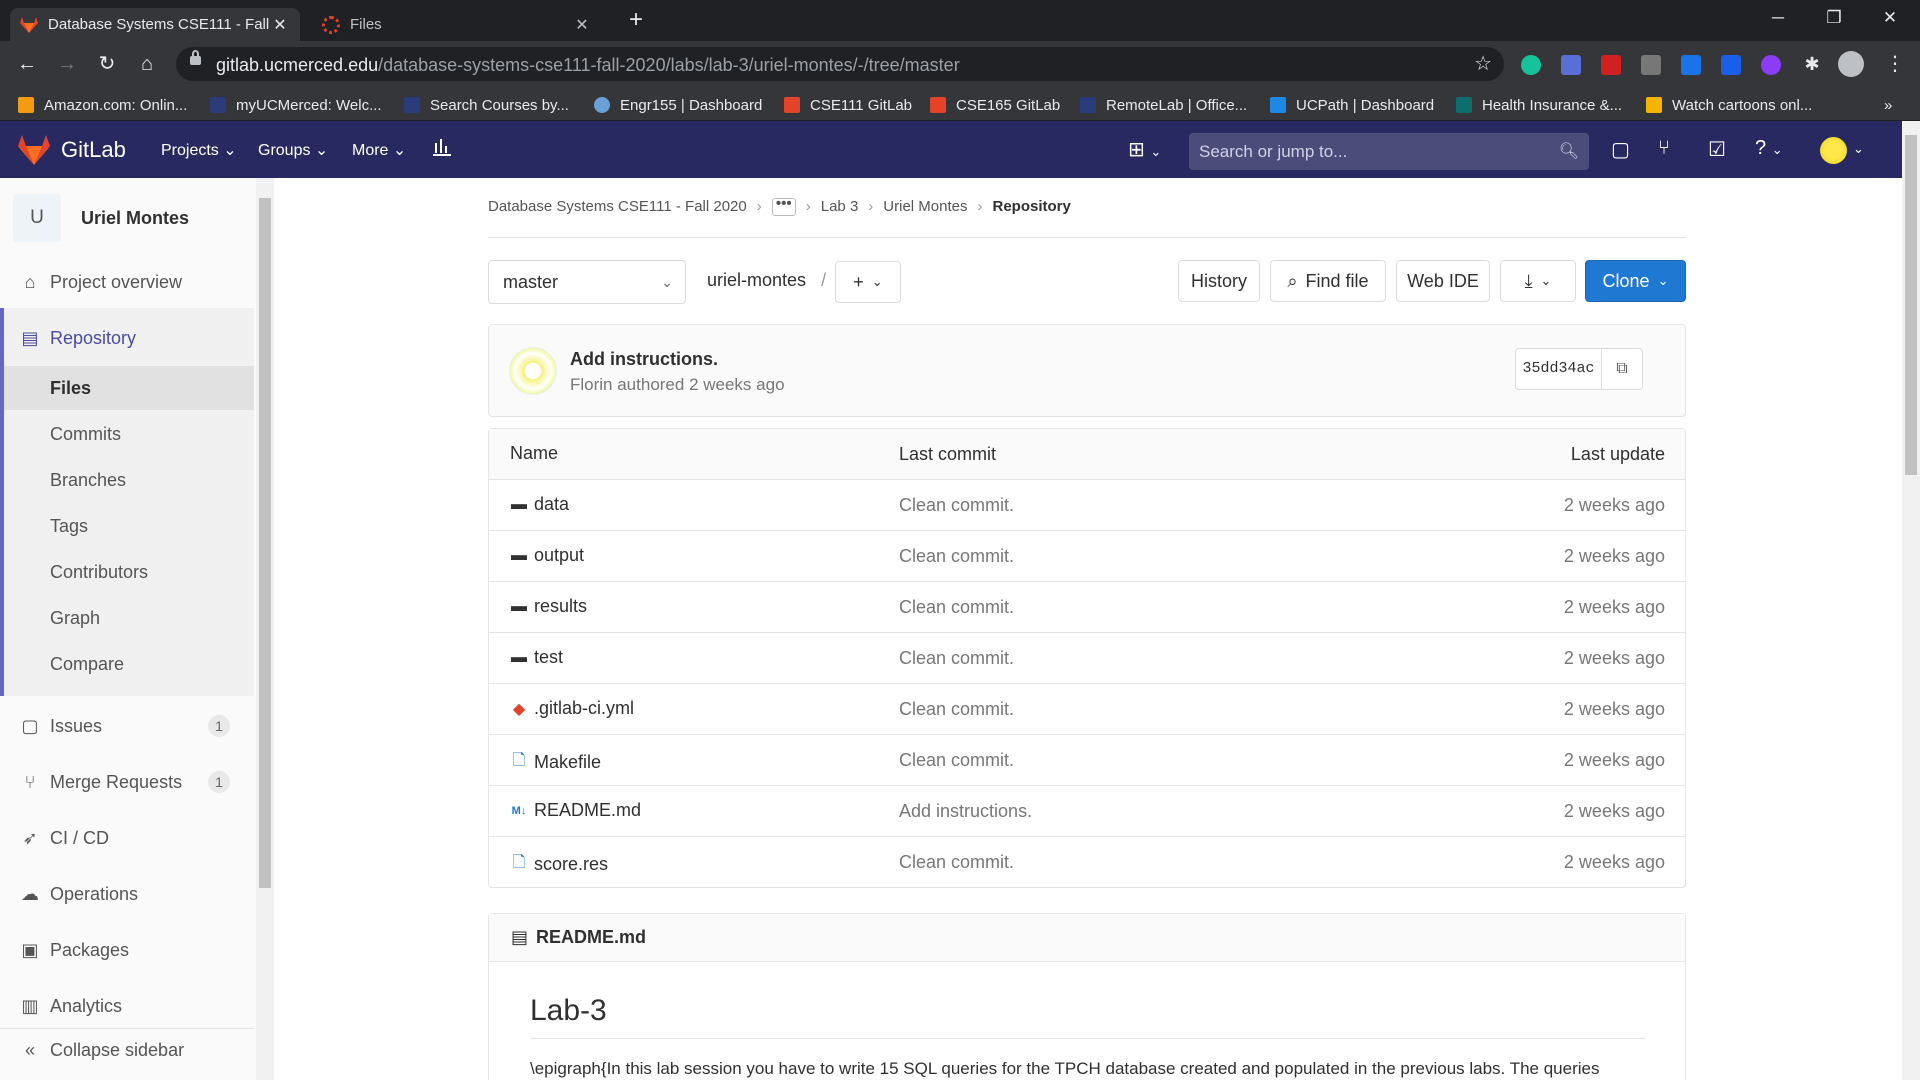 This screenshot has height=1080, width=1920. Describe the element at coordinates (1769, 148) in the screenshot. I see `help-icon: ? ⌄` at that location.